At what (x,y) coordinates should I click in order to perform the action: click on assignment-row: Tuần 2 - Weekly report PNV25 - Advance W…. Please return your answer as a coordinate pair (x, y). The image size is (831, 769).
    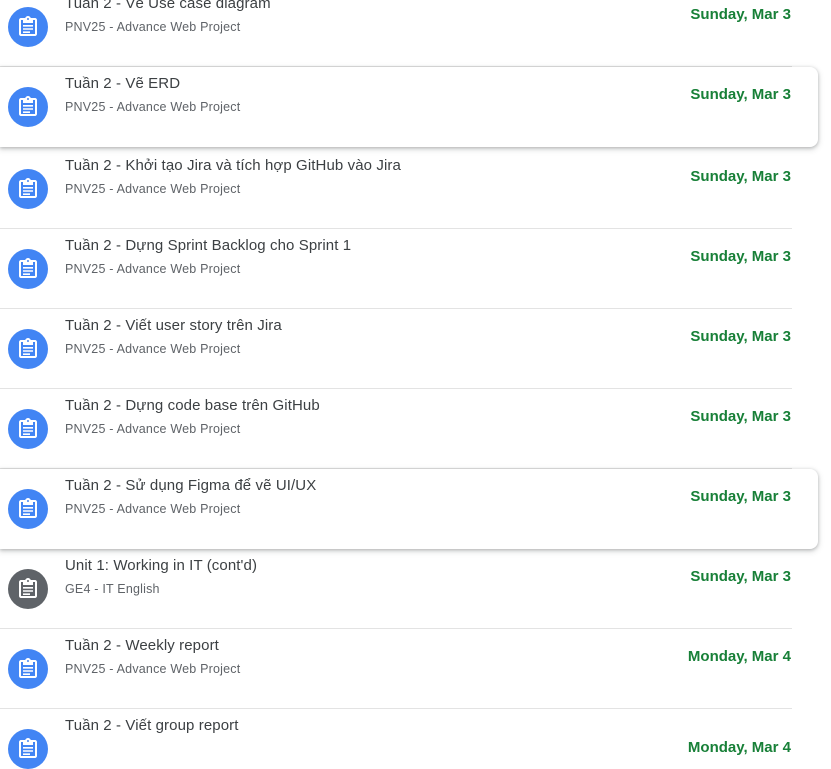
    Looking at the image, I should click on (409, 669).